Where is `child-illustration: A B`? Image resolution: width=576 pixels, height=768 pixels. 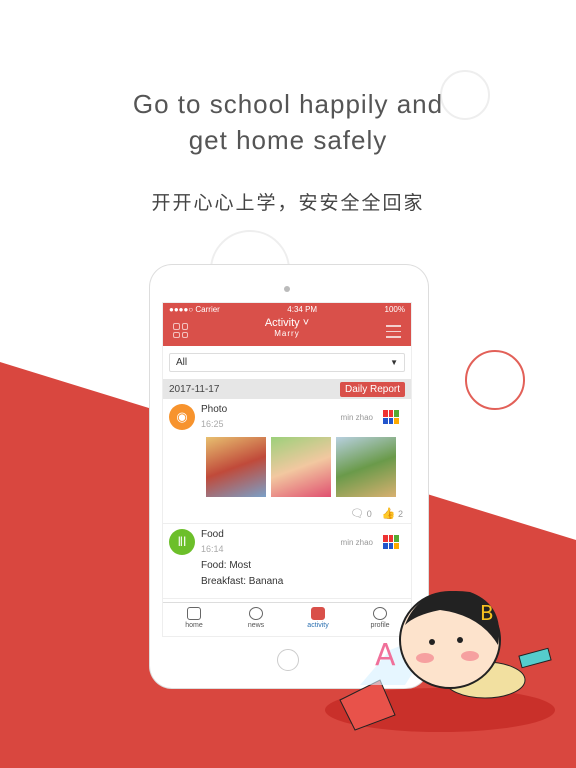 child-illustration: A B is located at coordinates (440, 661).